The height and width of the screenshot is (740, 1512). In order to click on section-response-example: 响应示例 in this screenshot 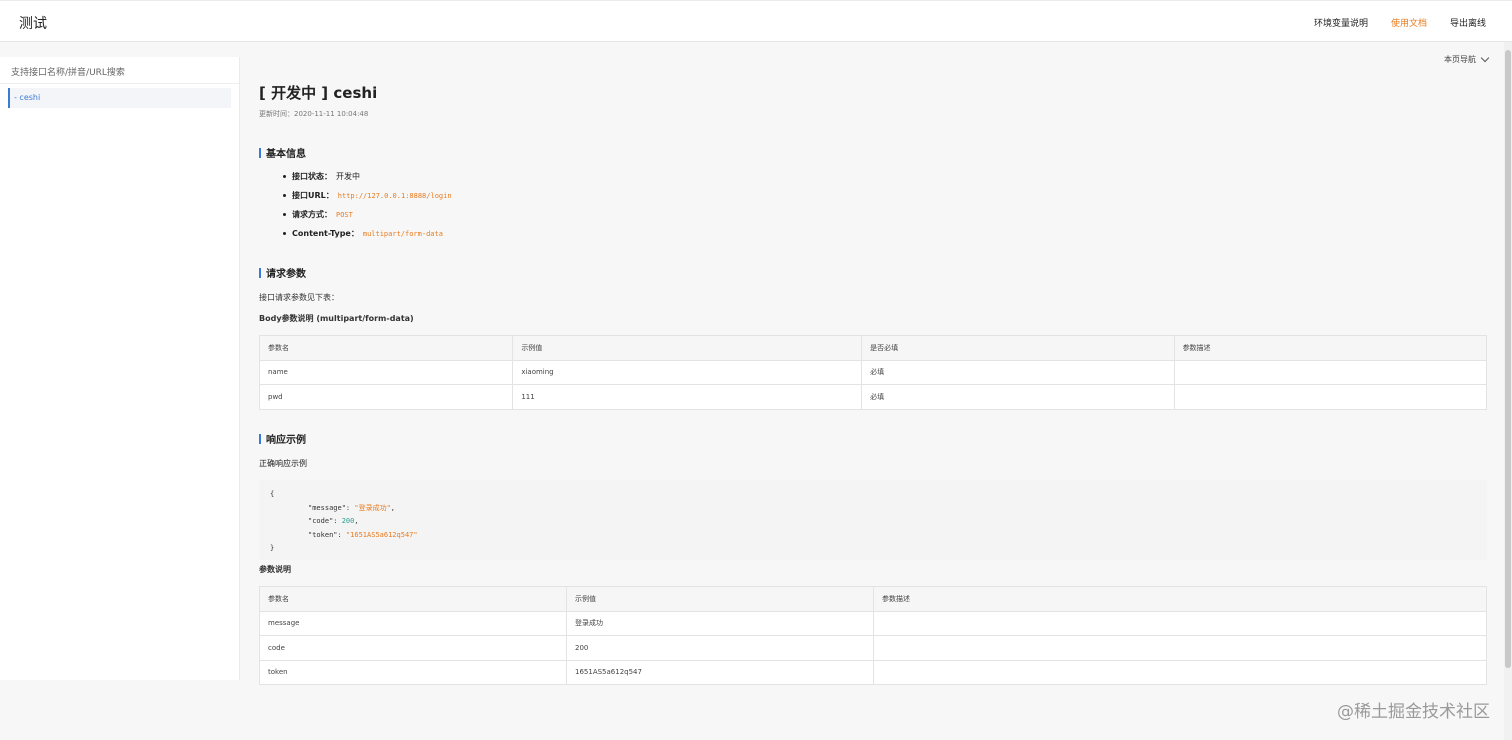, I will do `click(282, 438)`.